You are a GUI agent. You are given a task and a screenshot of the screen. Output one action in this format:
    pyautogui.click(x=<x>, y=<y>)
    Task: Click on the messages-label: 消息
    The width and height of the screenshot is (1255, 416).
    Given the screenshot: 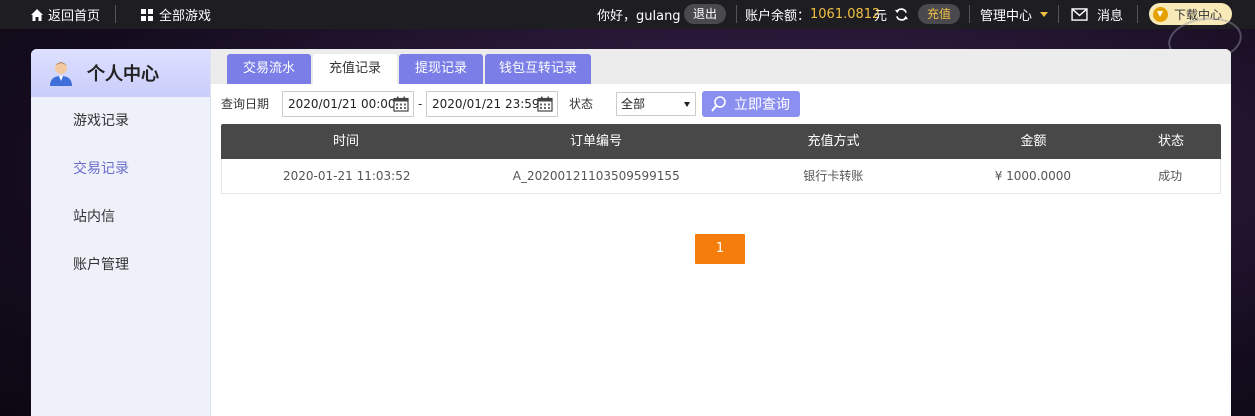 What is the action you would take?
    pyautogui.click(x=1110, y=16)
    